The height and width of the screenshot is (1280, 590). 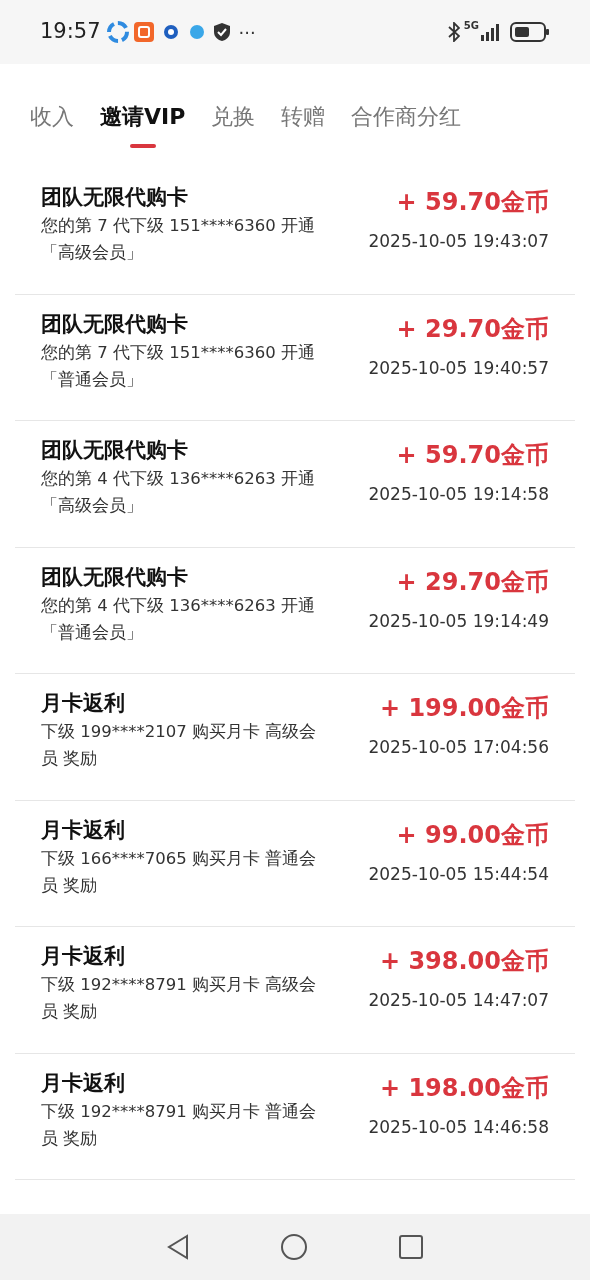 What do you see at coordinates (303, 125) in the screenshot?
I see `tab: 转赠` at bounding box center [303, 125].